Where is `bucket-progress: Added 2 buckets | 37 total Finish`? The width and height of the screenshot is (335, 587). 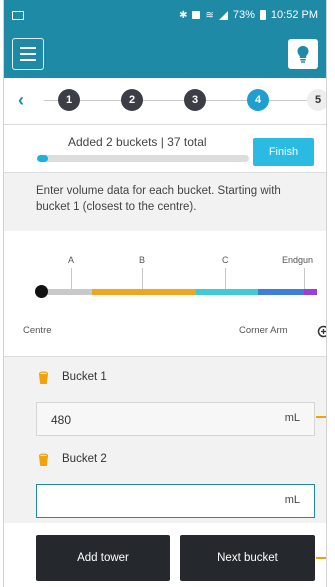
bucket-progress: Added 2 buckets | 37 total Finish is located at coordinates (165, 149).